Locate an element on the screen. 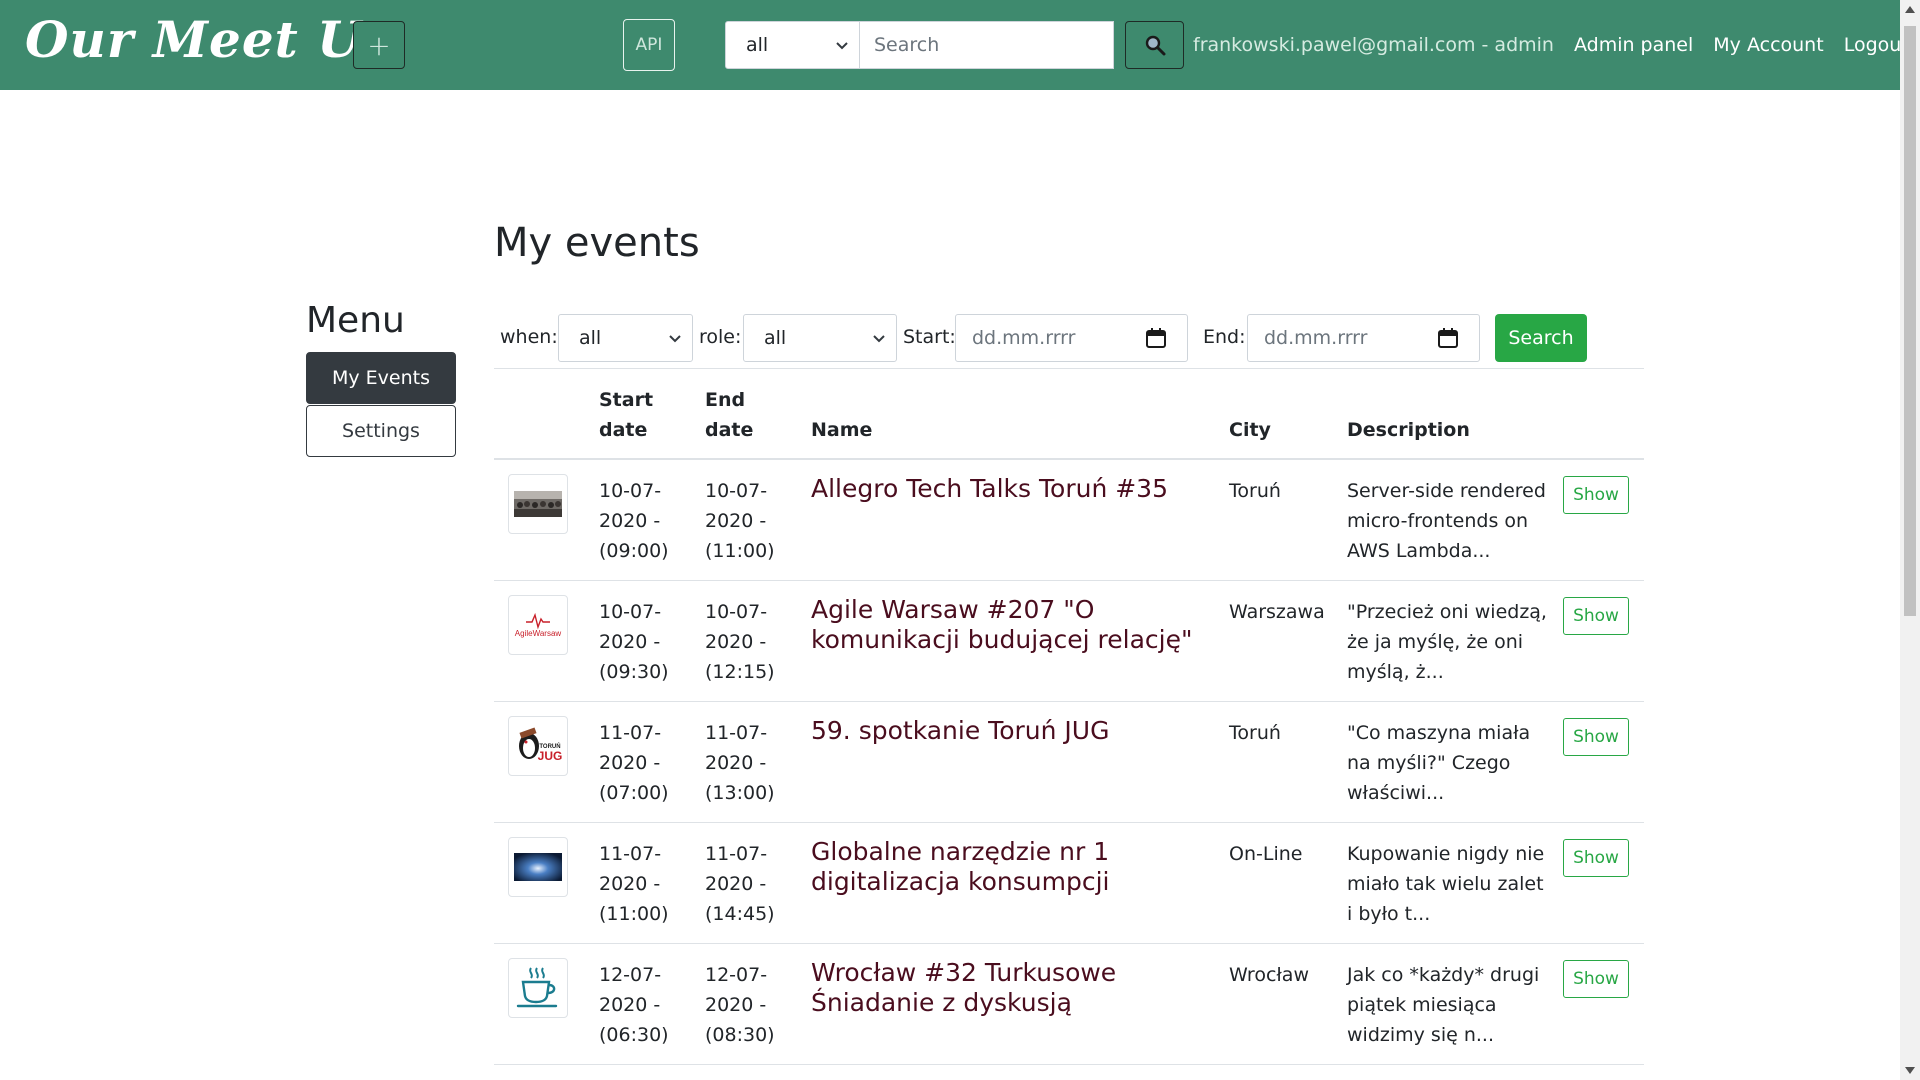 The image size is (1920, 1080). when-label: when: is located at coordinates (529, 337).